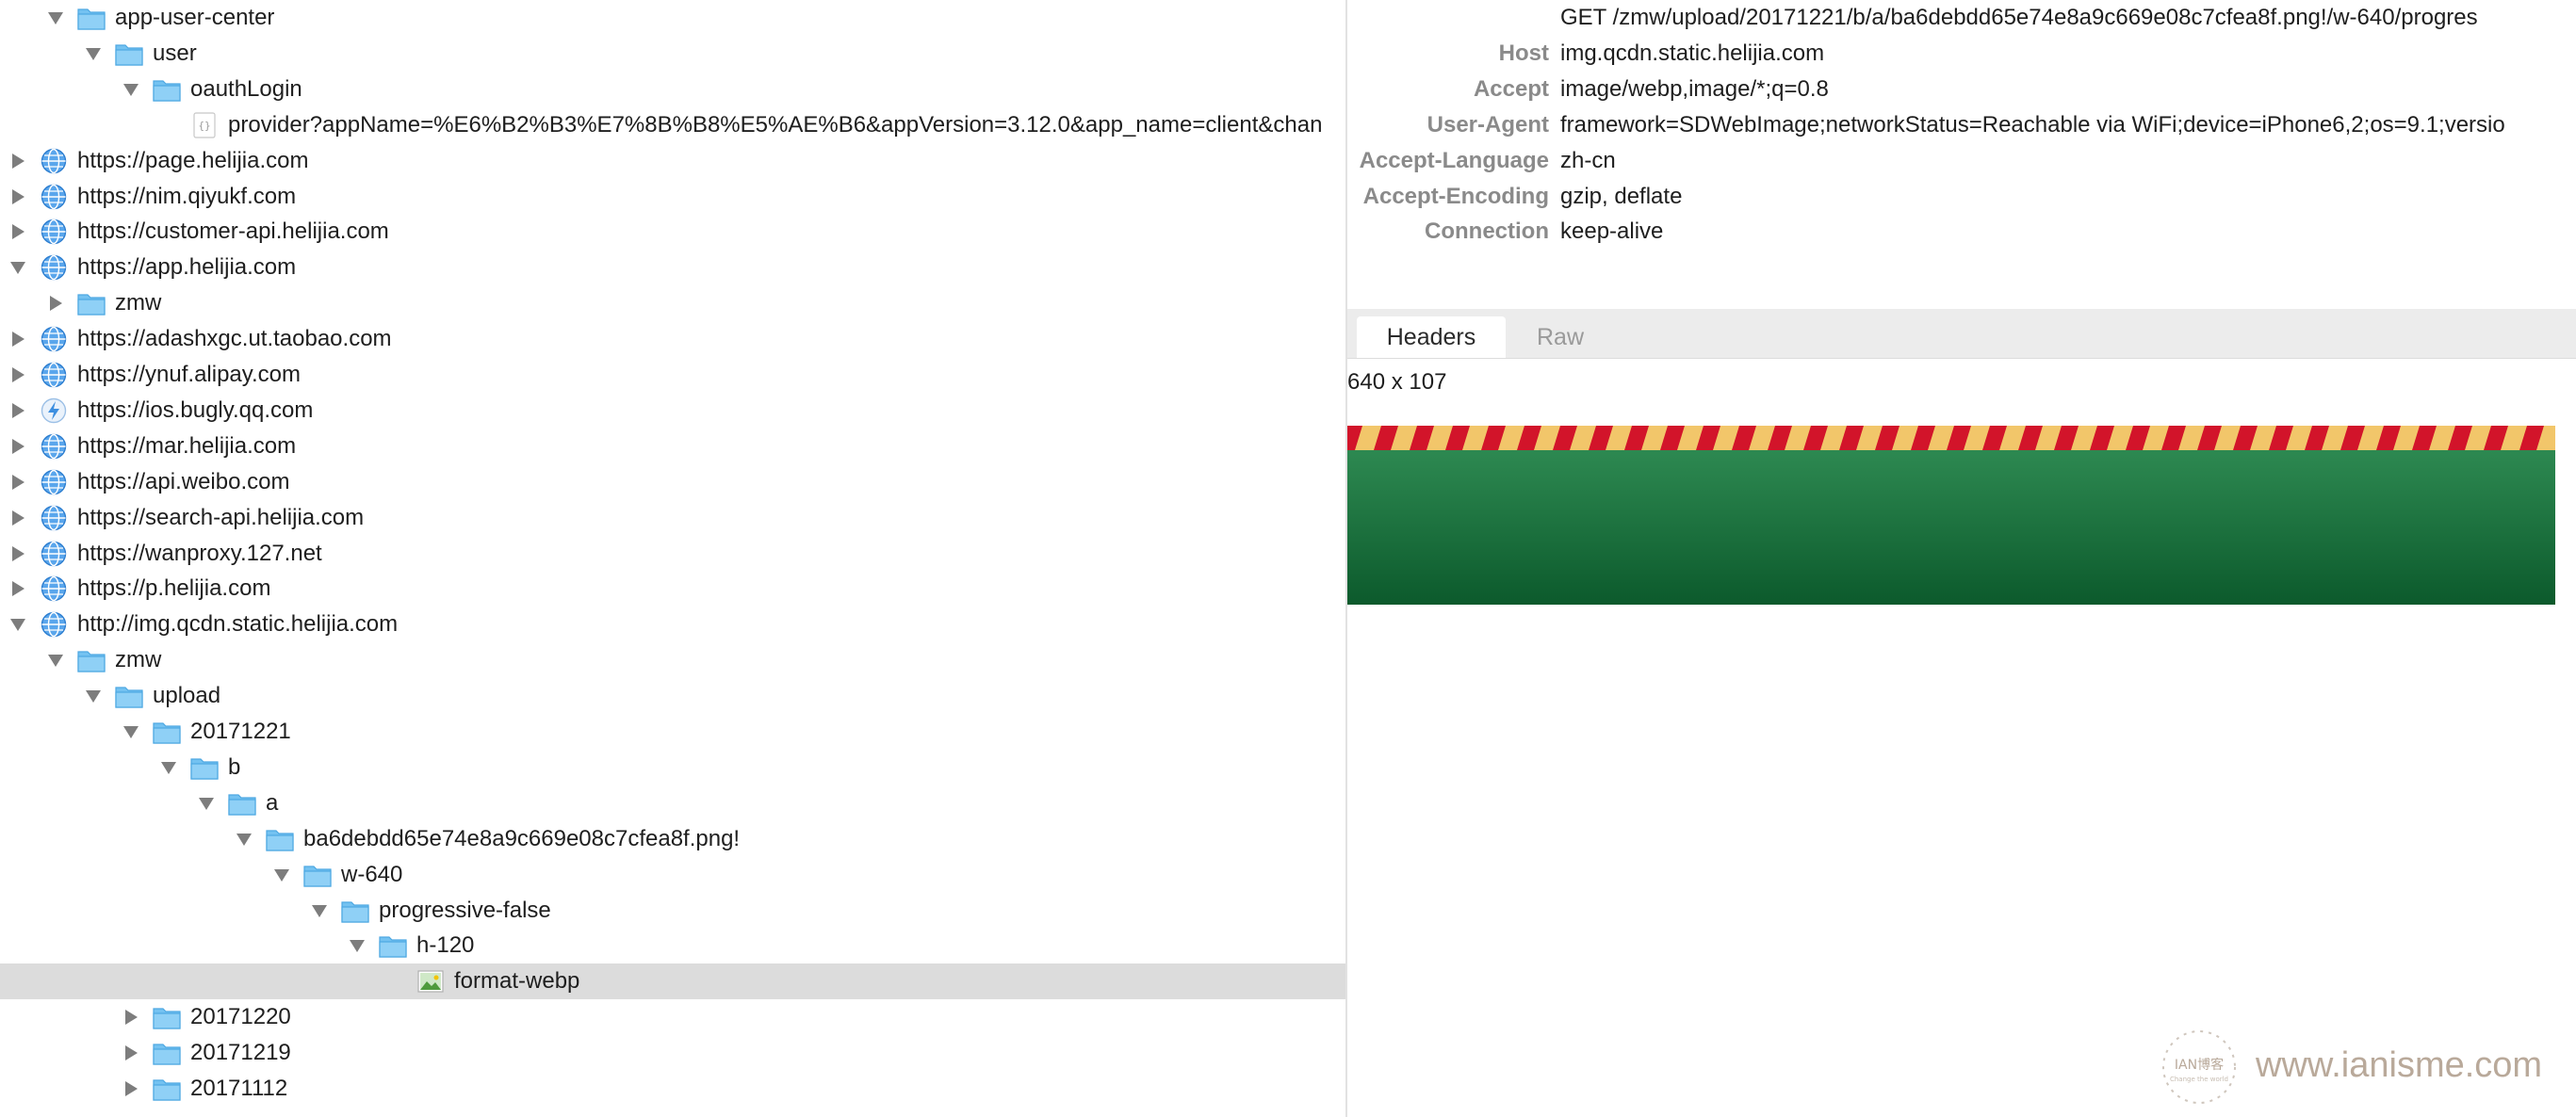 This screenshot has height=1117, width=2576. Describe the element at coordinates (672, 232) in the screenshot. I see `tree-node-row: https://customer-api.helijia.com` at that location.